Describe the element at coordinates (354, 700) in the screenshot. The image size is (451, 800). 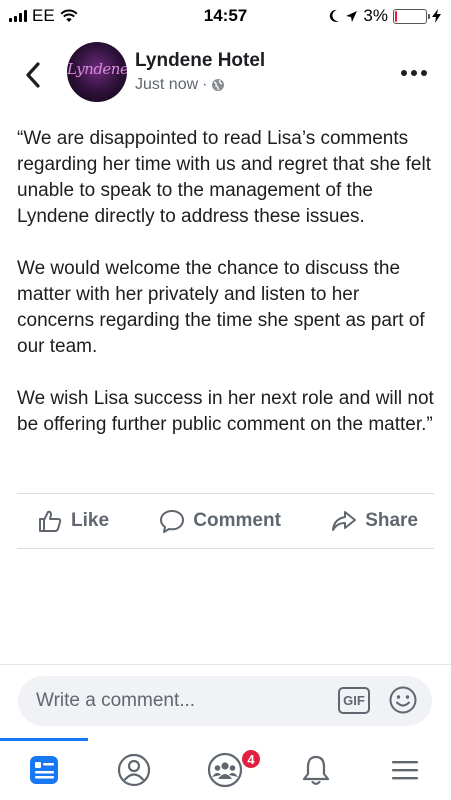
I see `gif-button: GIF` at that location.